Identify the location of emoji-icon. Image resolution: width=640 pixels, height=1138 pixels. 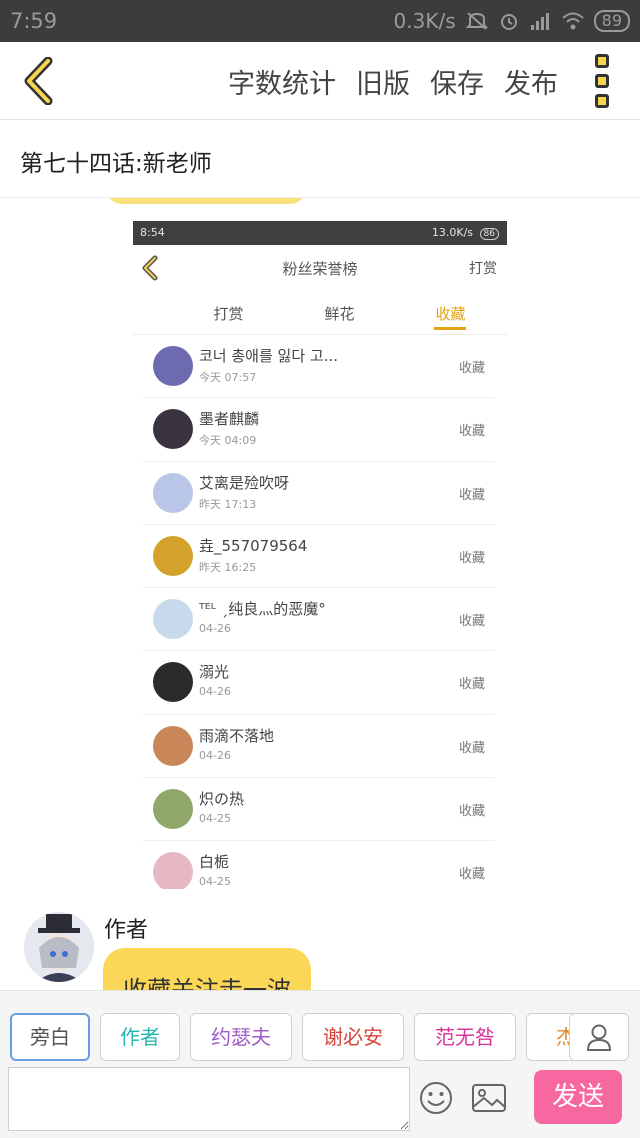
(436, 1098).